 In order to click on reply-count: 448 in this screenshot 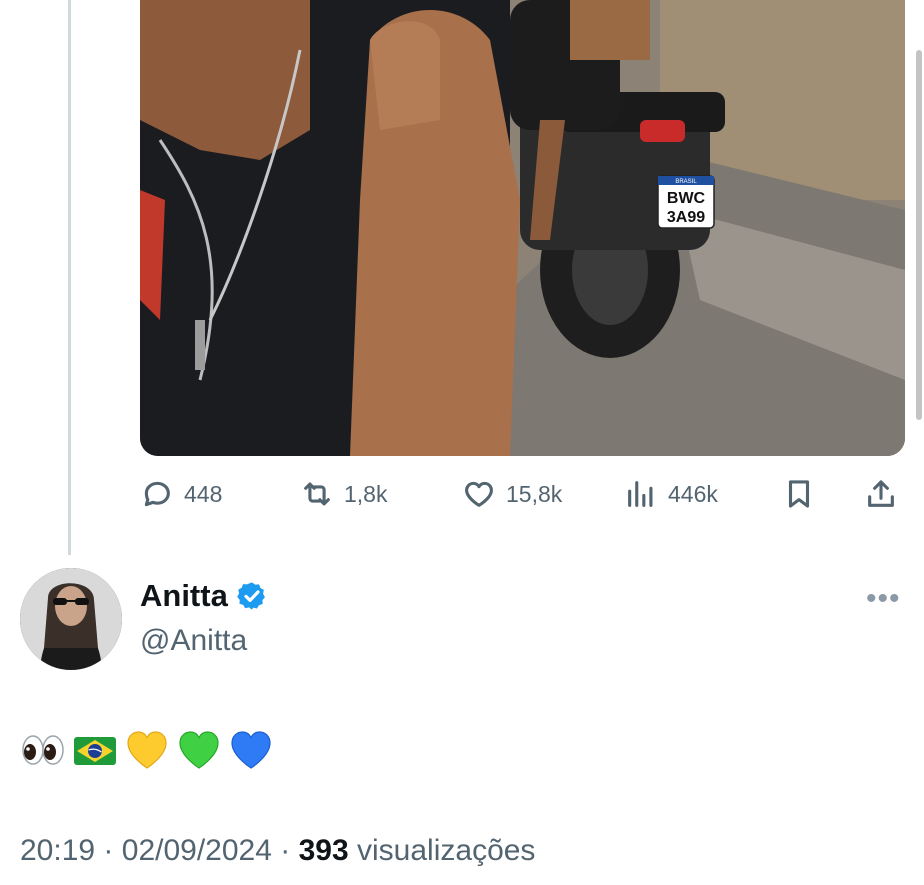, I will do `click(203, 493)`.